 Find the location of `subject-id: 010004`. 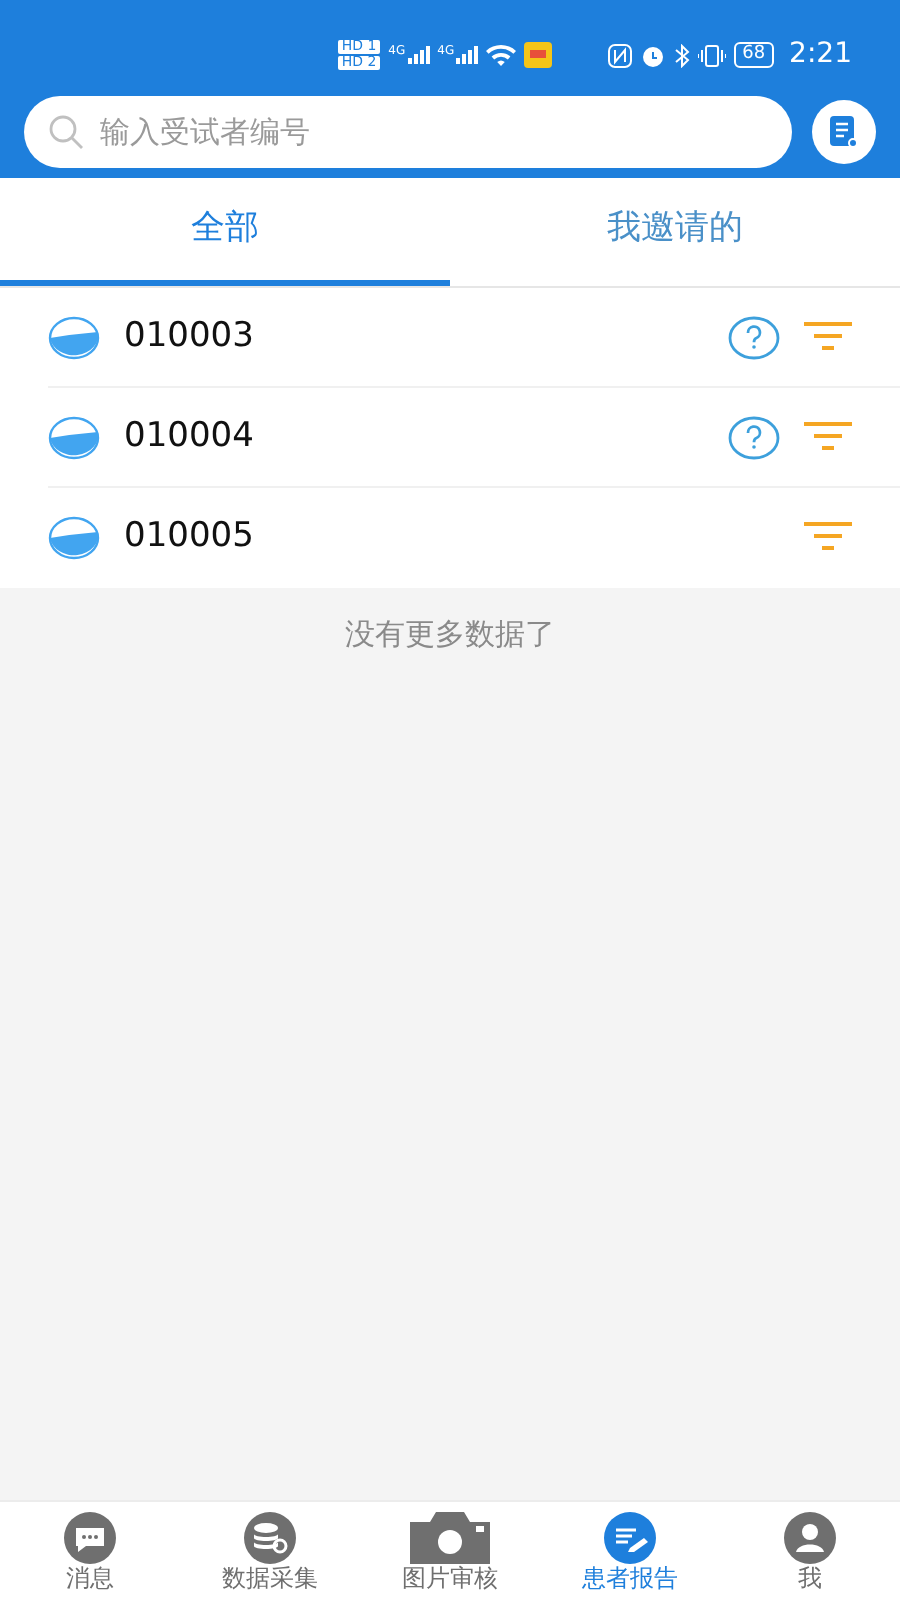

subject-id: 010004 is located at coordinates (426, 437).